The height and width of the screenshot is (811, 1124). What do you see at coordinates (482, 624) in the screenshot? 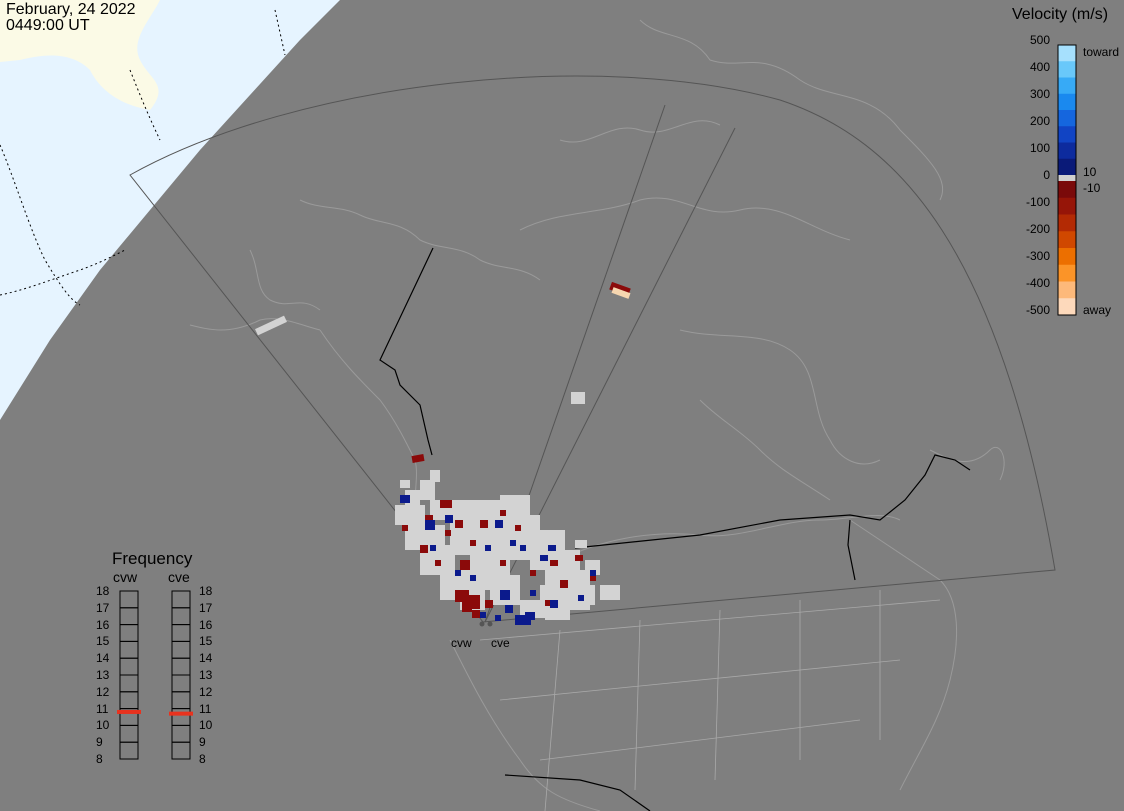
I see `radar-site-cvw` at bounding box center [482, 624].